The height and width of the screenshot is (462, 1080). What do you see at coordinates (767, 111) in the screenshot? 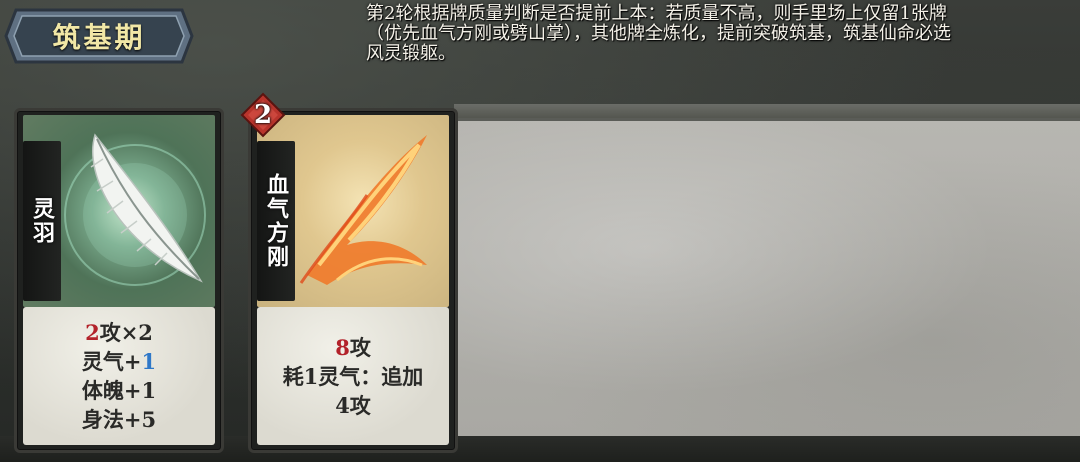
I see `board-top-strip` at bounding box center [767, 111].